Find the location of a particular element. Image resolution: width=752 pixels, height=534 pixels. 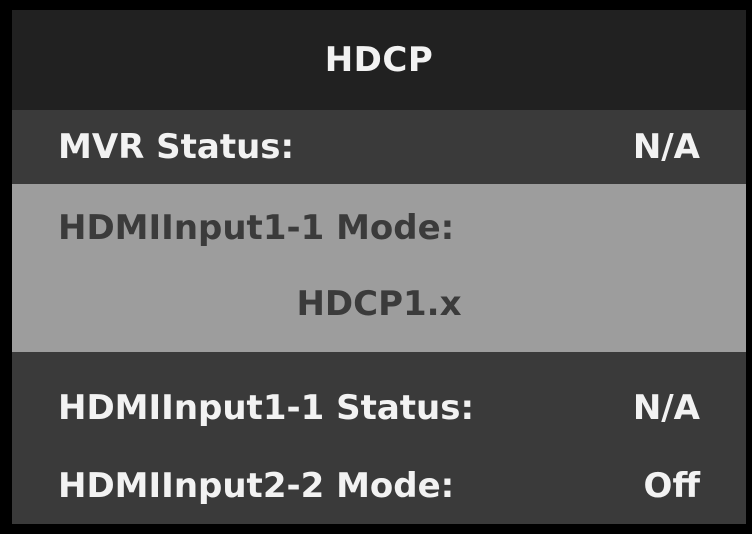

hdmi-input-1-1-mode-value: HDCP1.x is located at coordinates (379, 304).